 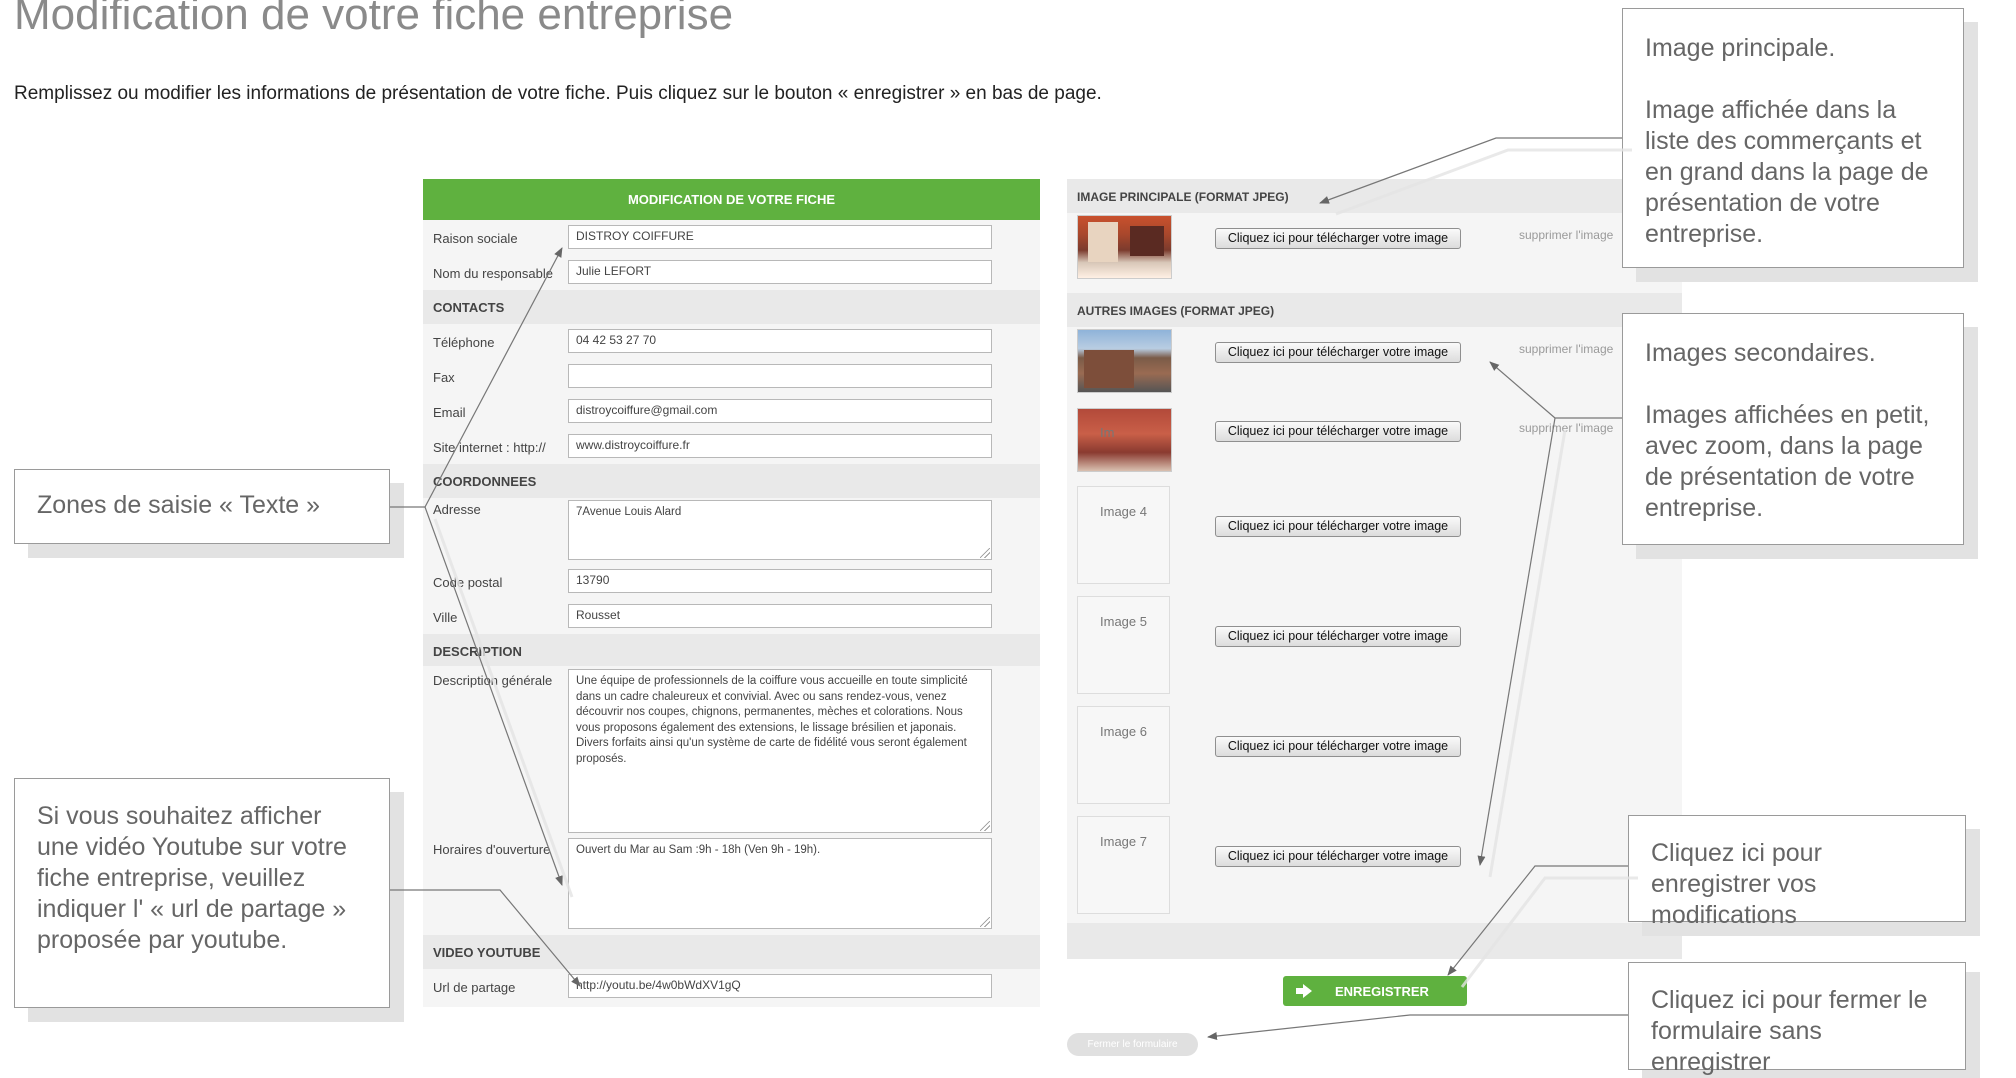 What do you see at coordinates (469, 307) in the screenshot?
I see `section-contacts-title: CONTACTS` at bounding box center [469, 307].